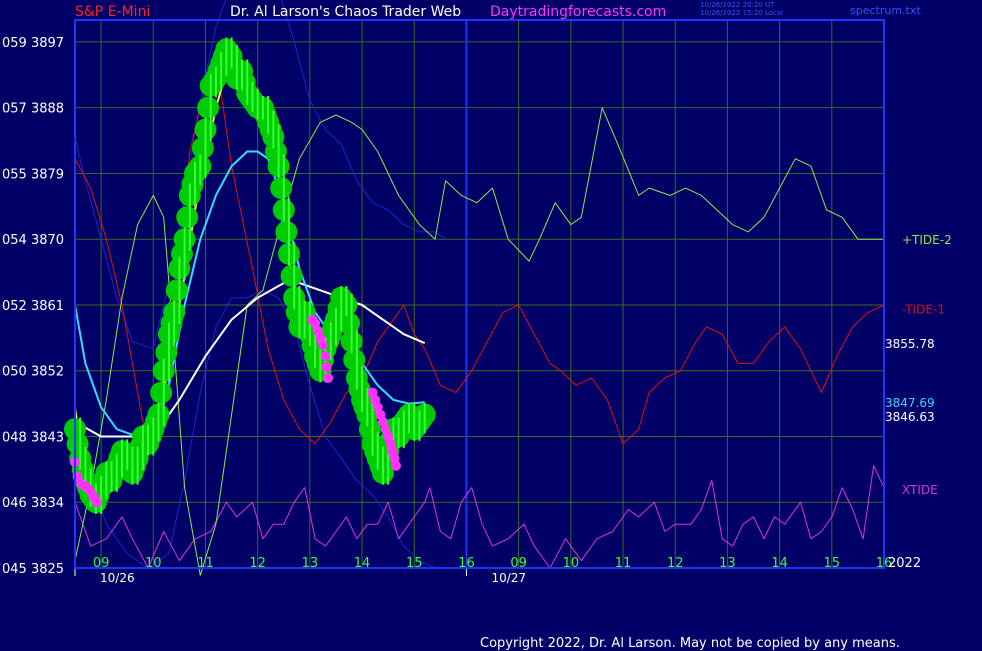 The width and height of the screenshot is (982, 651). I want to click on y-tick-label: 054 3870, so click(33, 240).